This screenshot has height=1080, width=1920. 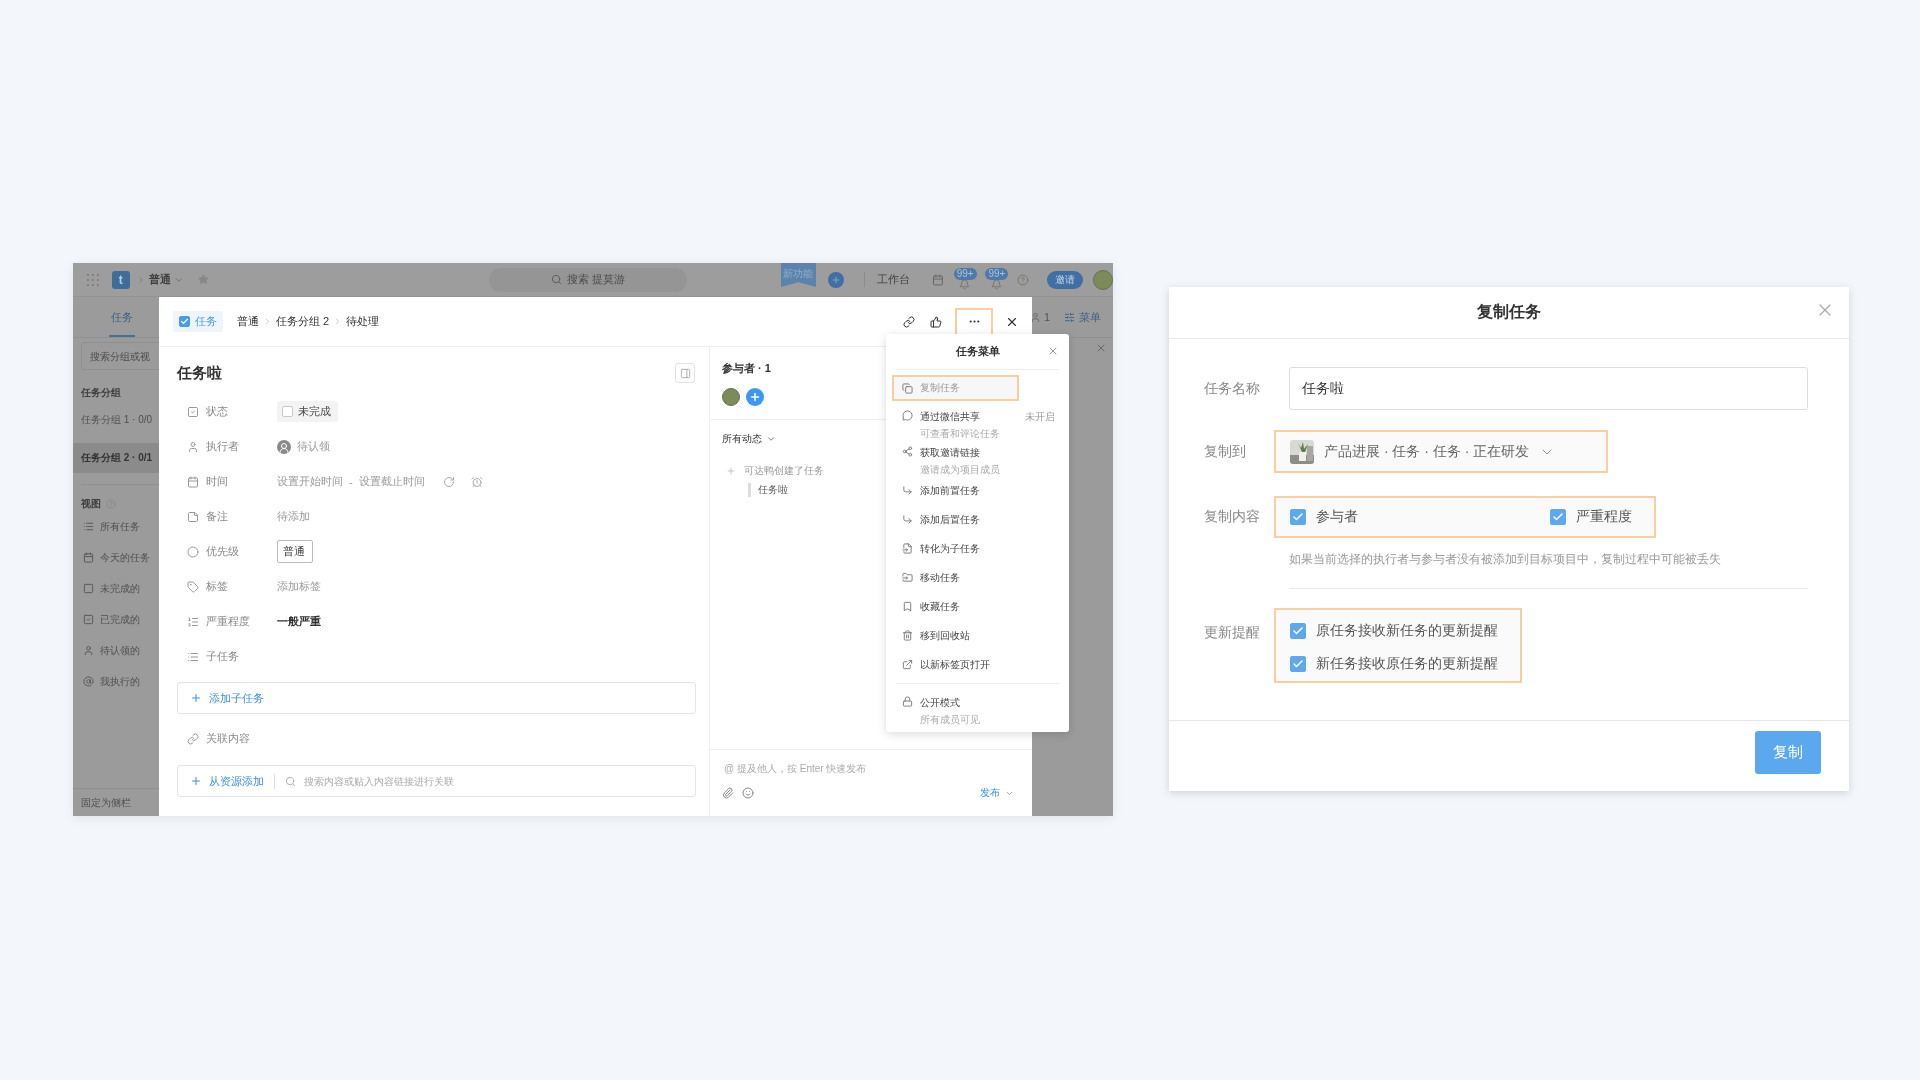 I want to click on field-label: 任务名称, so click(x=1232, y=388).